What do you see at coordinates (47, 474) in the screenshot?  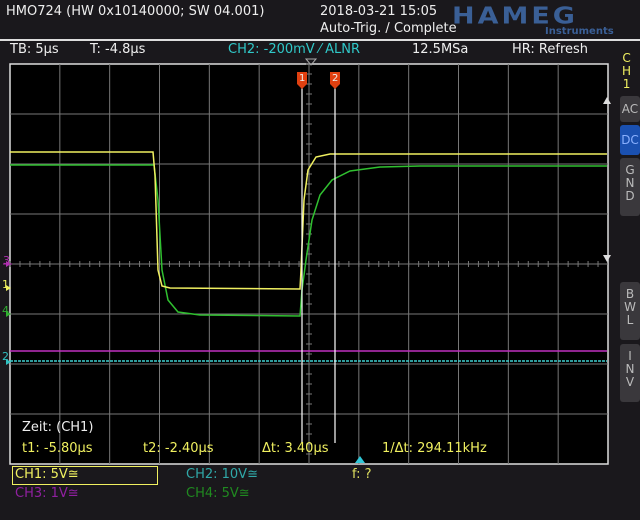 I see `ch1-scale: CH1: 5V≅` at bounding box center [47, 474].